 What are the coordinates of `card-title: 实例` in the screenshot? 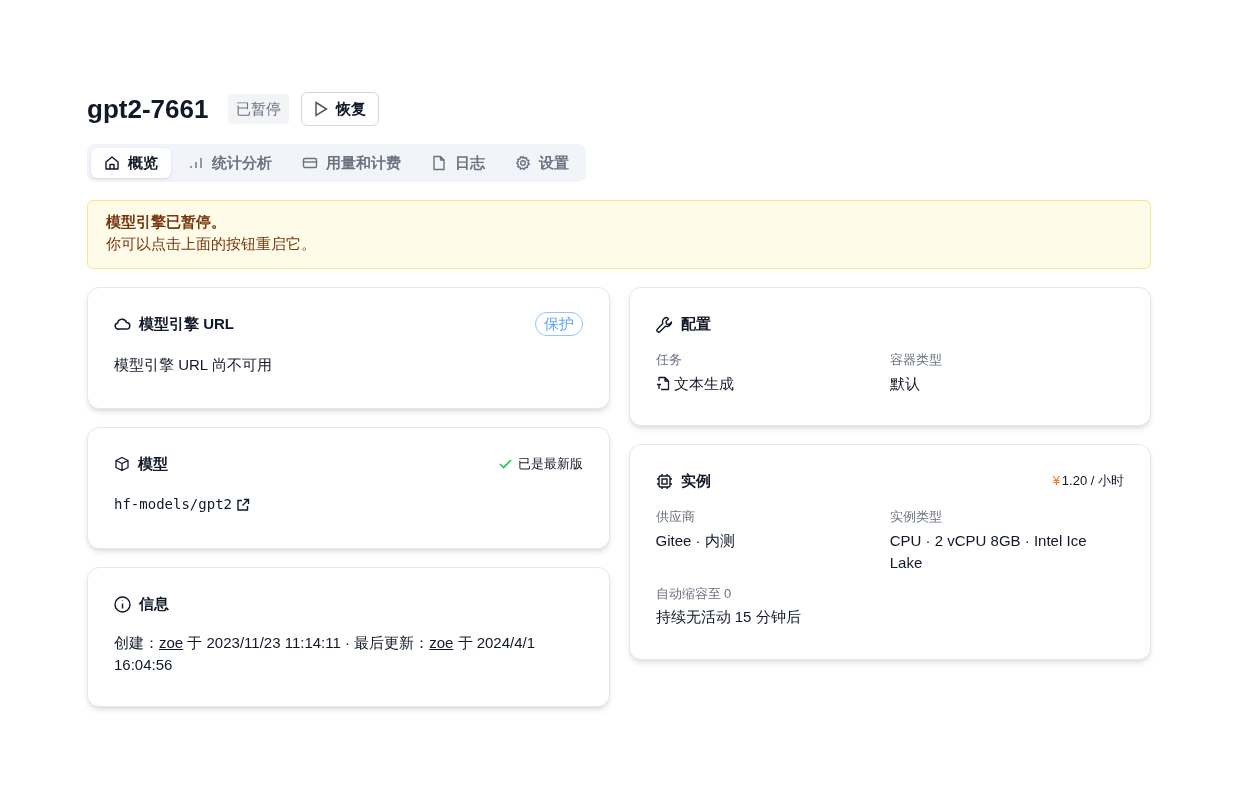 It's located at (695, 480).